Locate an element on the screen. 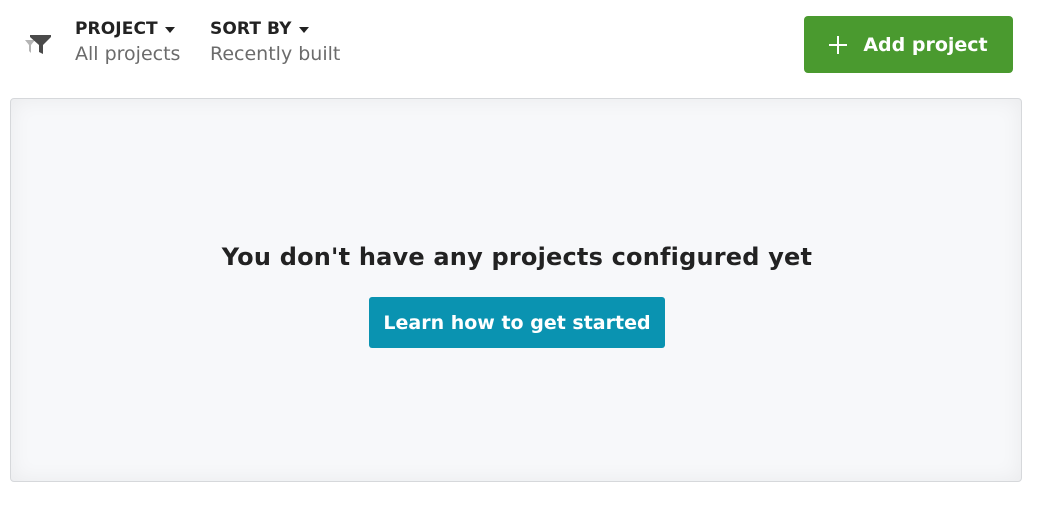 Image resolution: width=1052 pixels, height=506 pixels. sort-by-label-text: SORT BY is located at coordinates (251, 29).